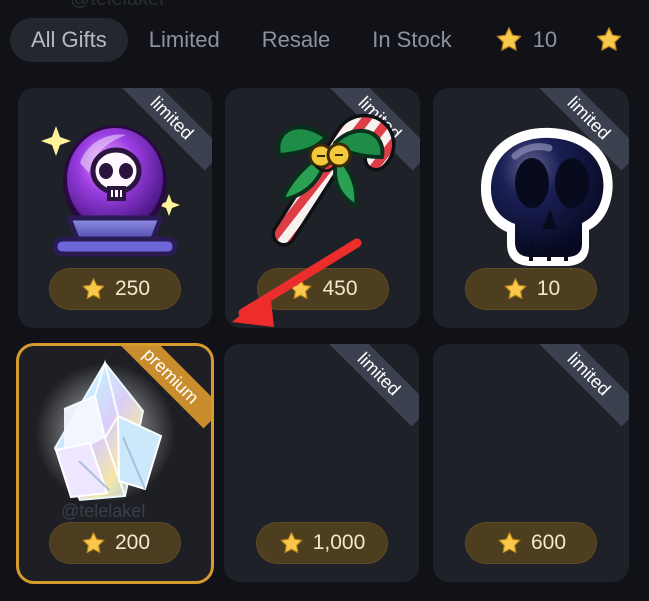 The width and height of the screenshot is (649, 601). What do you see at coordinates (525, 40) in the screenshot?
I see `tab-star-10: 10` at bounding box center [525, 40].